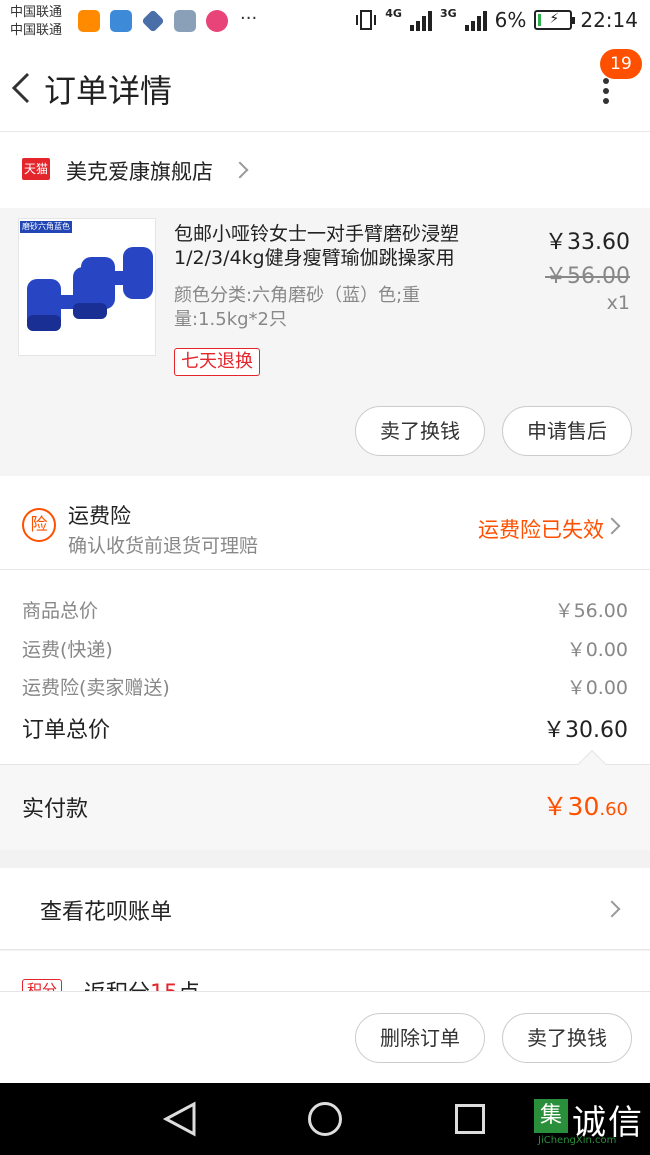 The width and height of the screenshot is (650, 1155). What do you see at coordinates (448, 13) in the screenshot?
I see `signal-3g: 3G` at bounding box center [448, 13].